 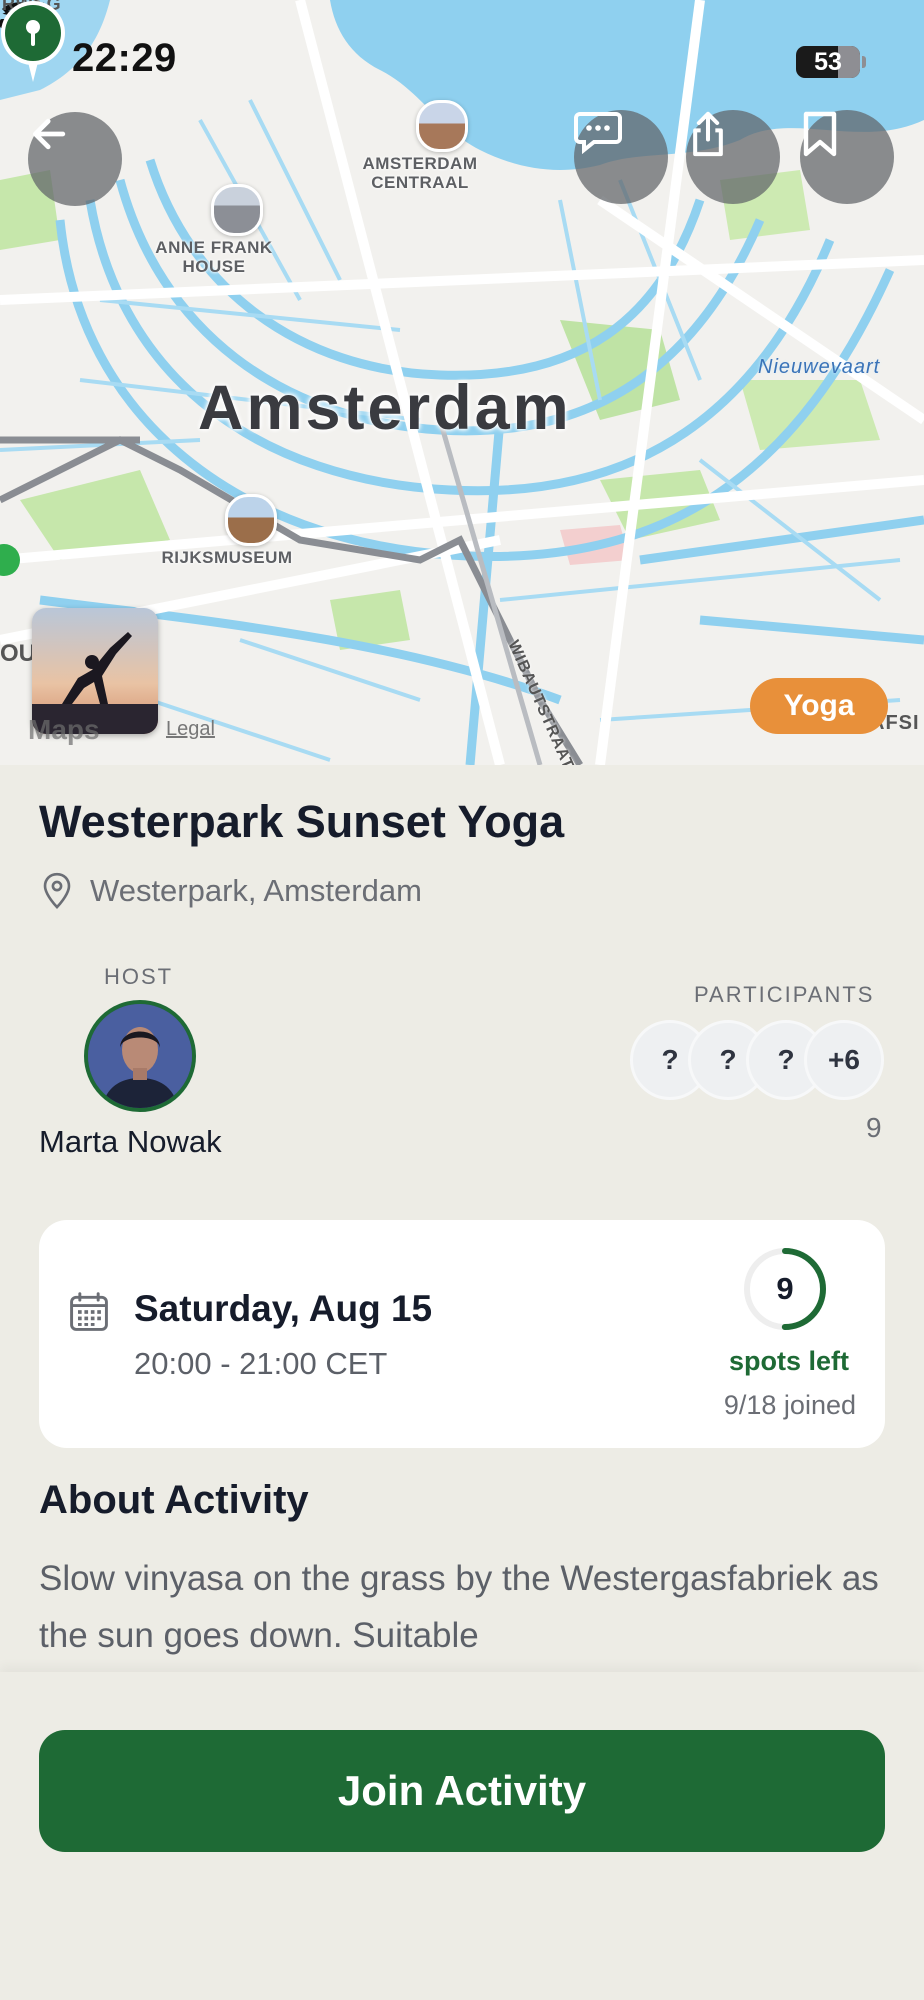 I want to click on poi-label: AMSTERDAM, so click(x=420, y=163).